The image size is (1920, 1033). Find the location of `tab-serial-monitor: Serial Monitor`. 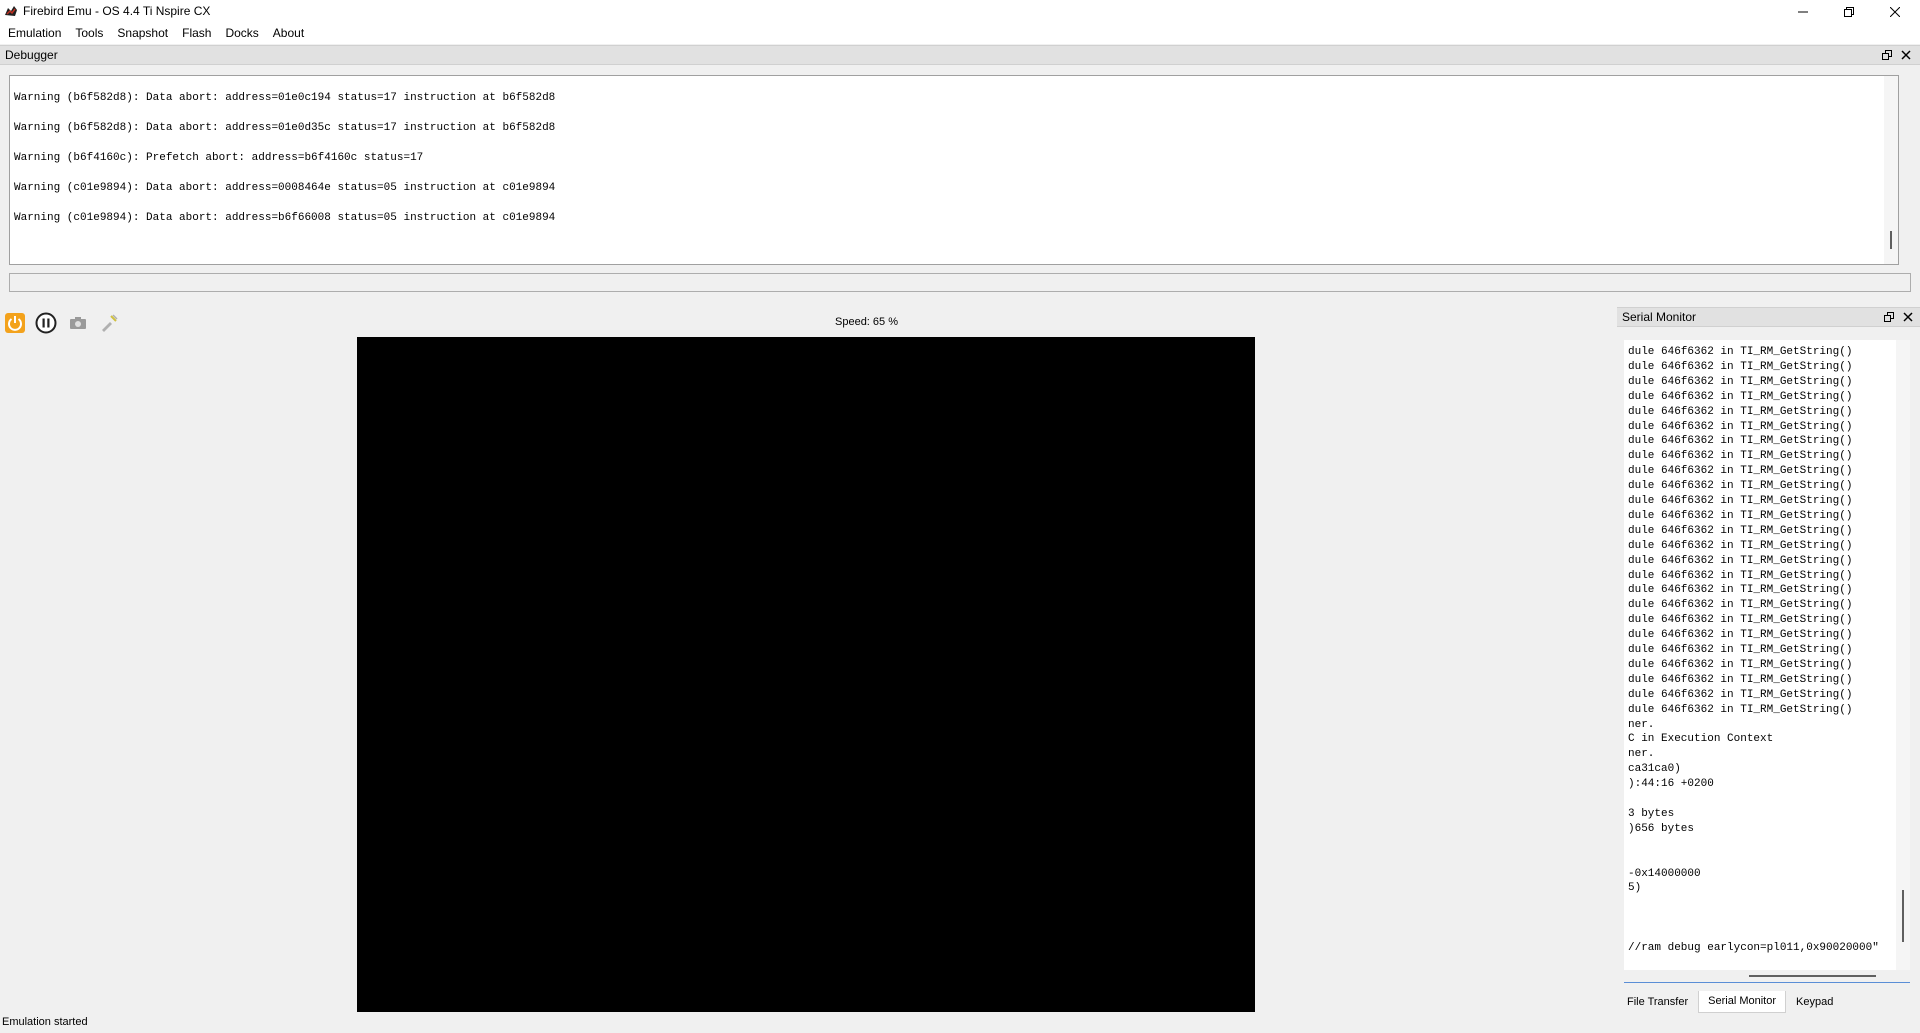

tab-serial-monitor: Serial Monitor is located at coordinates (1742, 1002).